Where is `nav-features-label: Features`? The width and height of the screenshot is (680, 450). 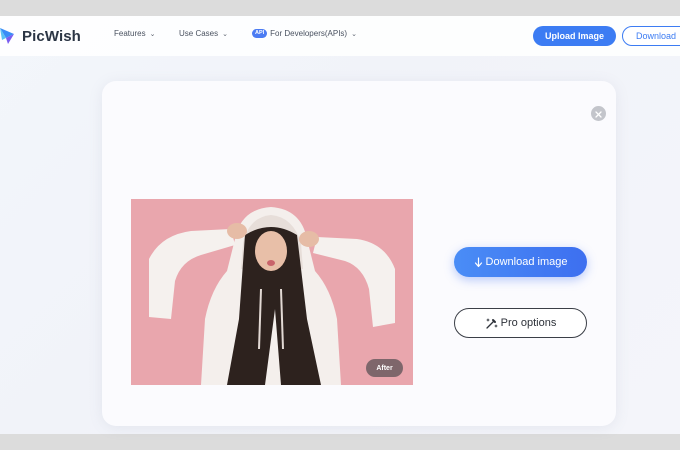 nav-features-label: Features is located at coordinates (130, 33).